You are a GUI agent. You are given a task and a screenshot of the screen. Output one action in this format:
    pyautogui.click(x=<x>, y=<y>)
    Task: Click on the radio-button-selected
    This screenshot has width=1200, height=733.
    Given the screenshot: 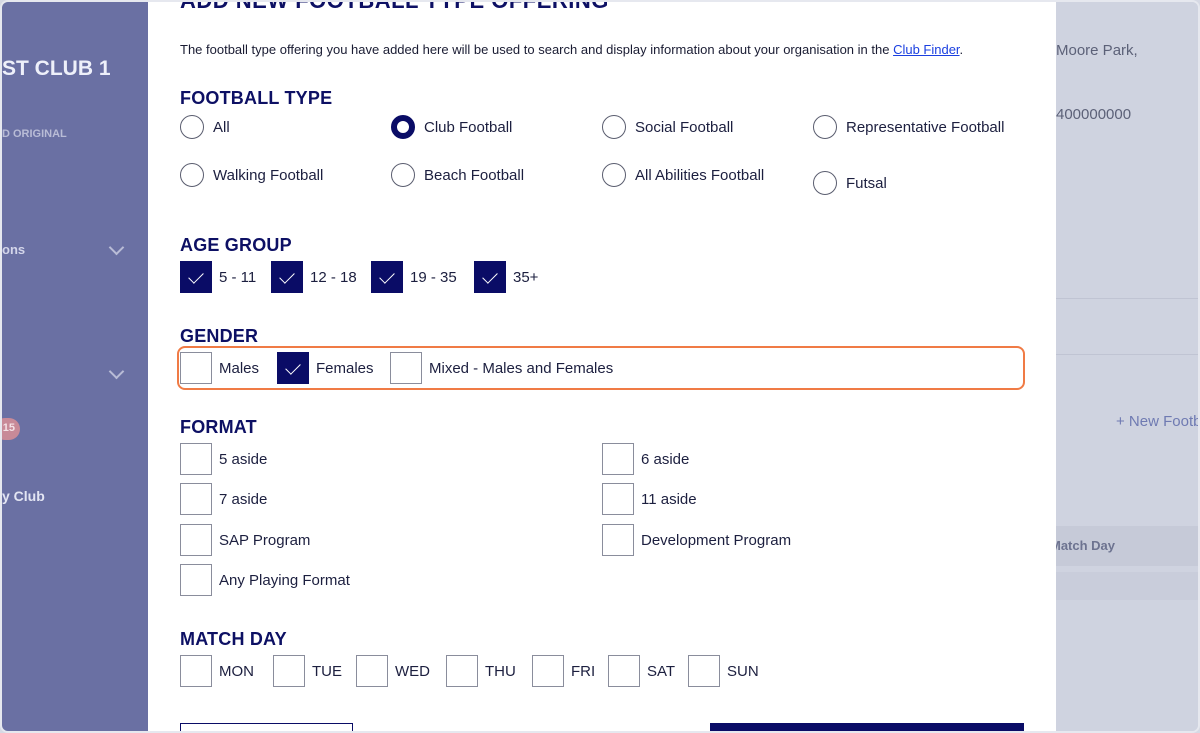 What is the action you would take?
    pyautogui.click(x=403, y=127)
    